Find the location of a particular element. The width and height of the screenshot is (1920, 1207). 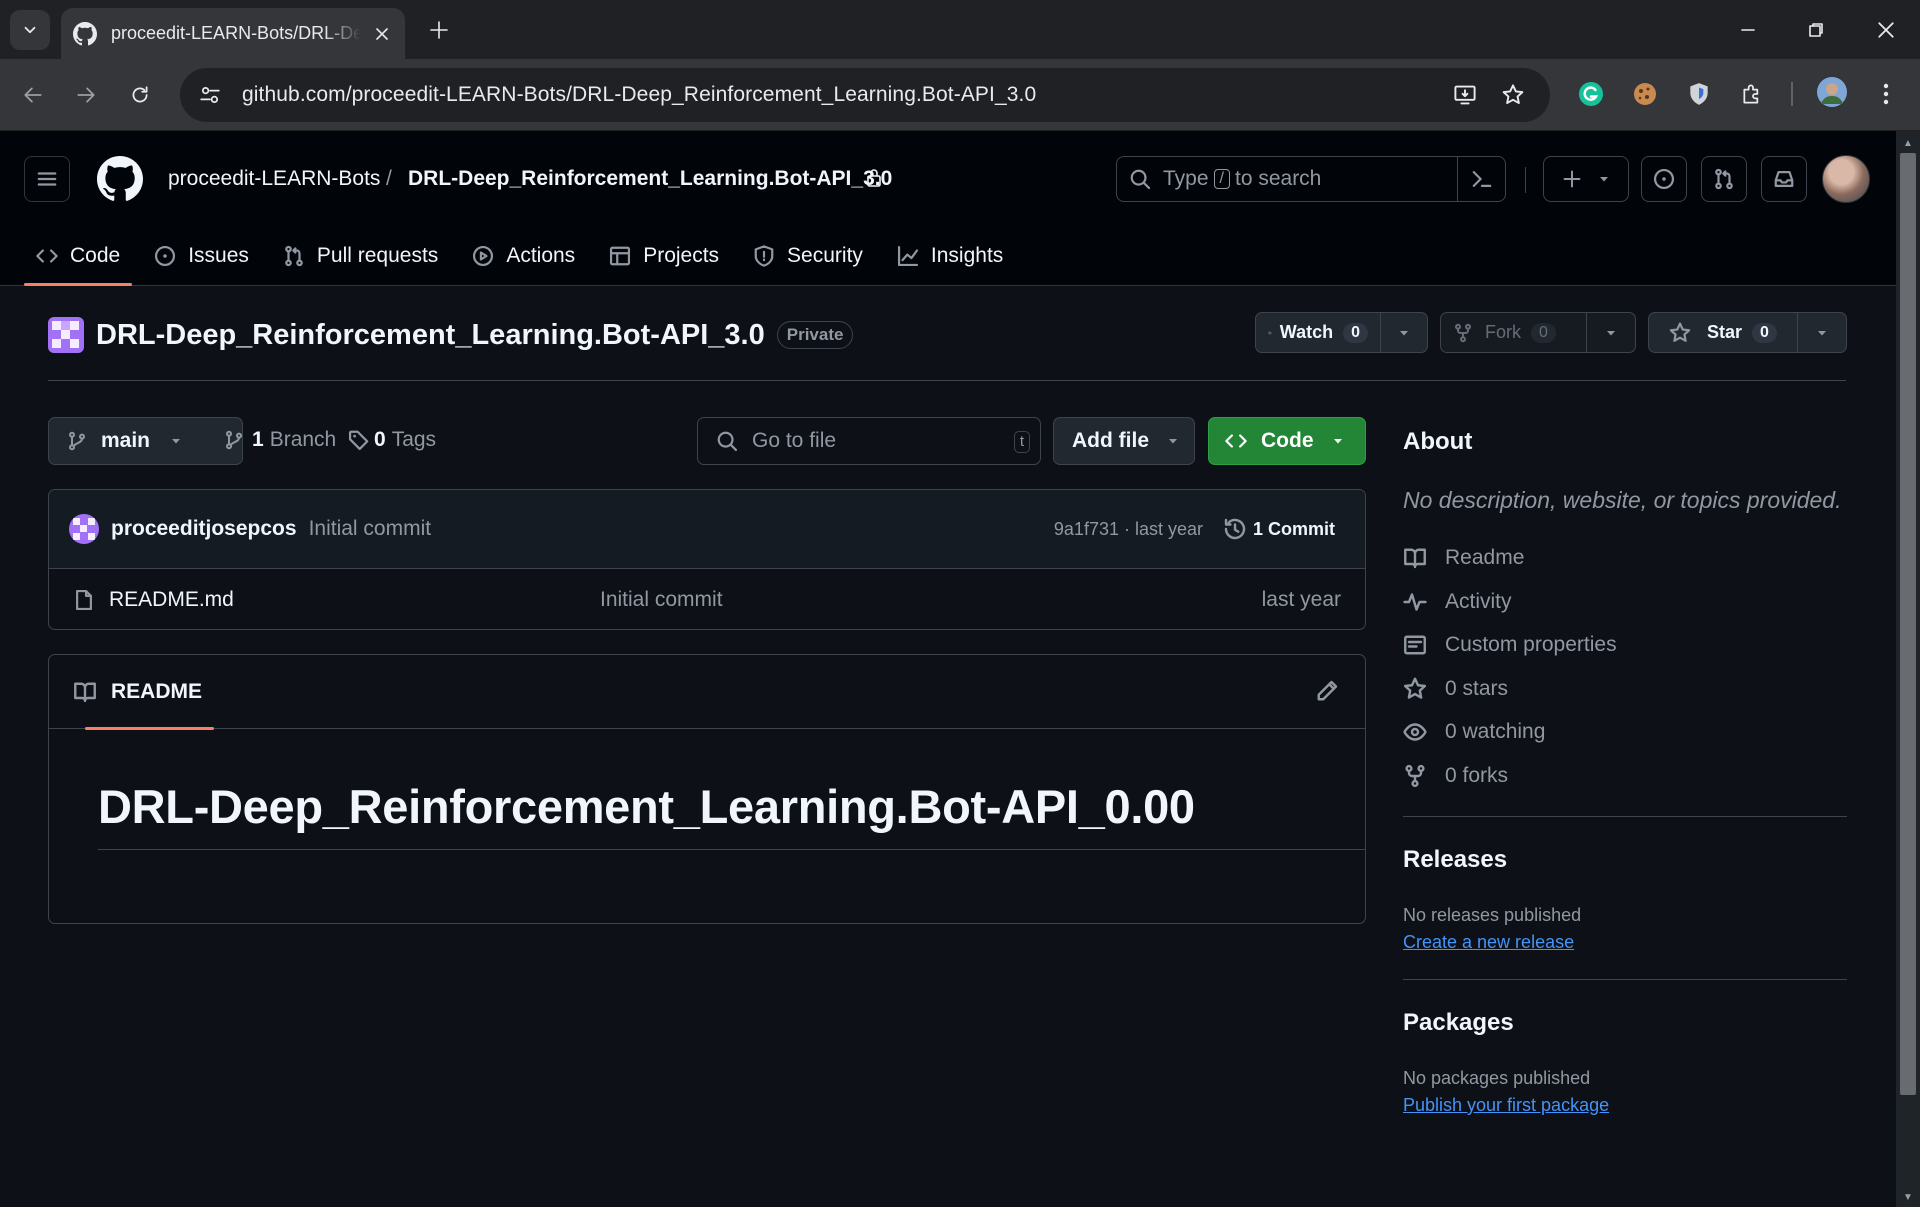

issues-button is located at coordinates (1664, 179).